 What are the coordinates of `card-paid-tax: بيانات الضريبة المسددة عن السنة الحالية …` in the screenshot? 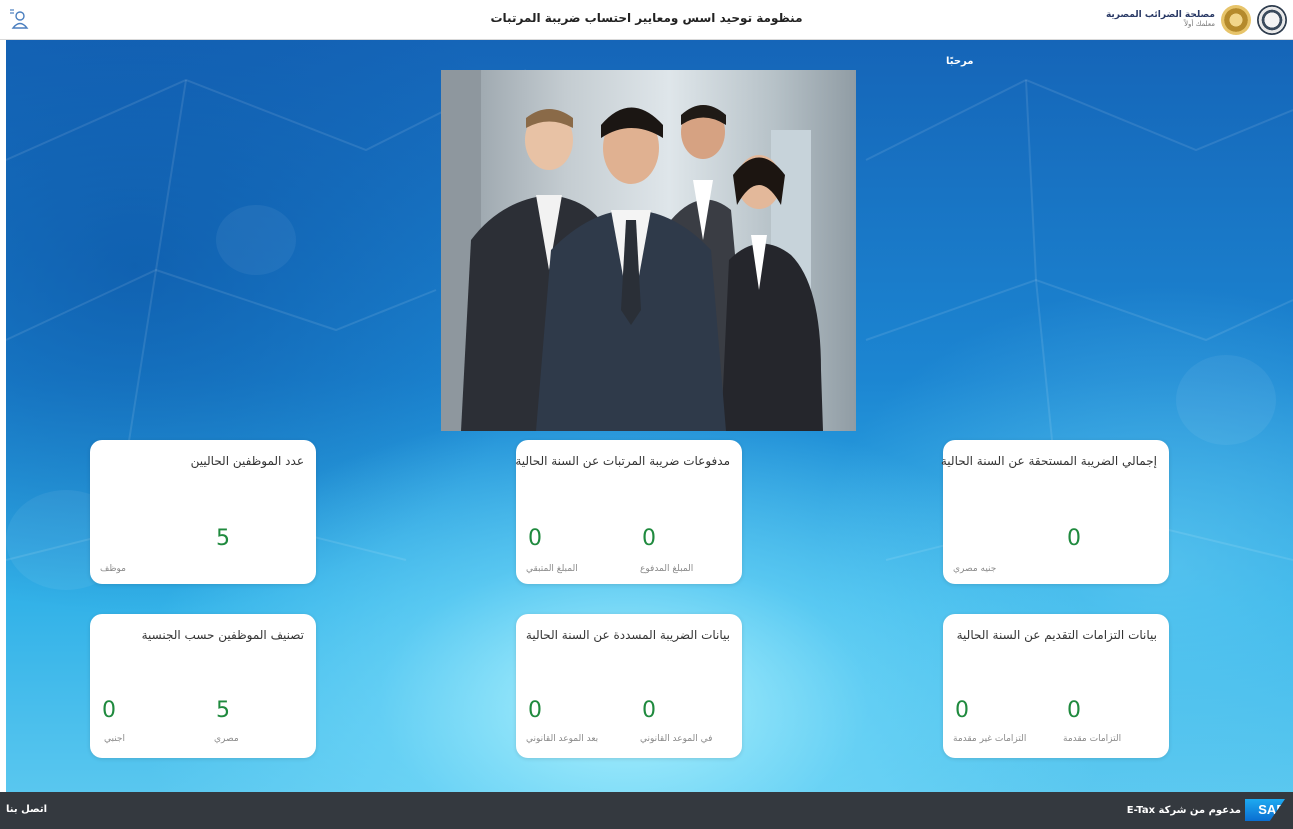 It's located at (629, 686).